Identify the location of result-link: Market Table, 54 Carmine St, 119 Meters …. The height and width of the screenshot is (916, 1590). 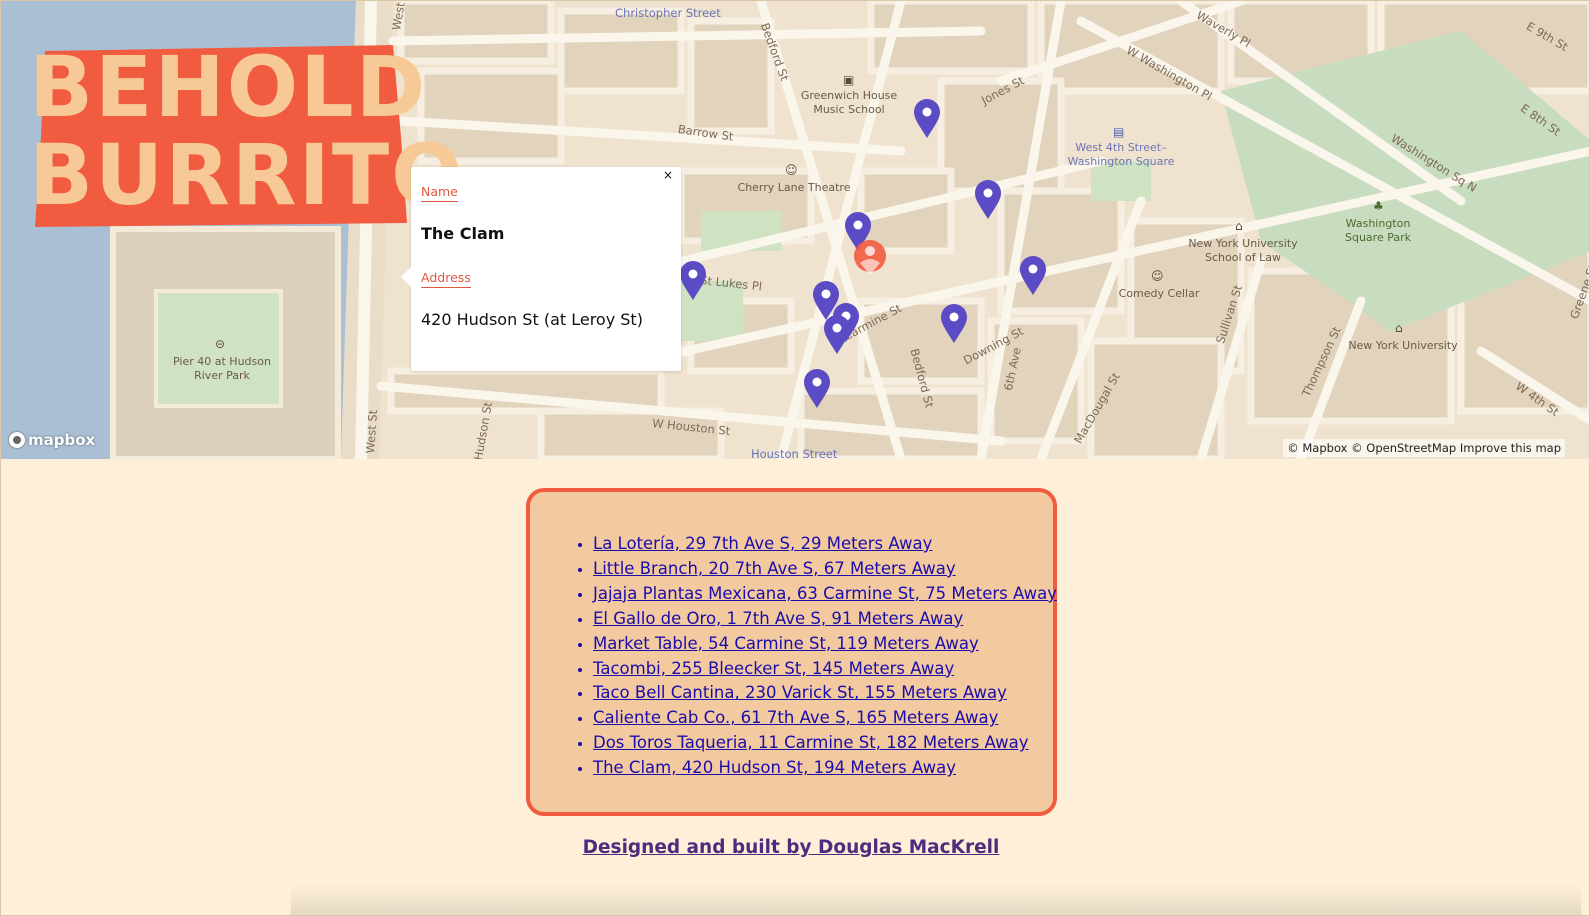
(786, 643).